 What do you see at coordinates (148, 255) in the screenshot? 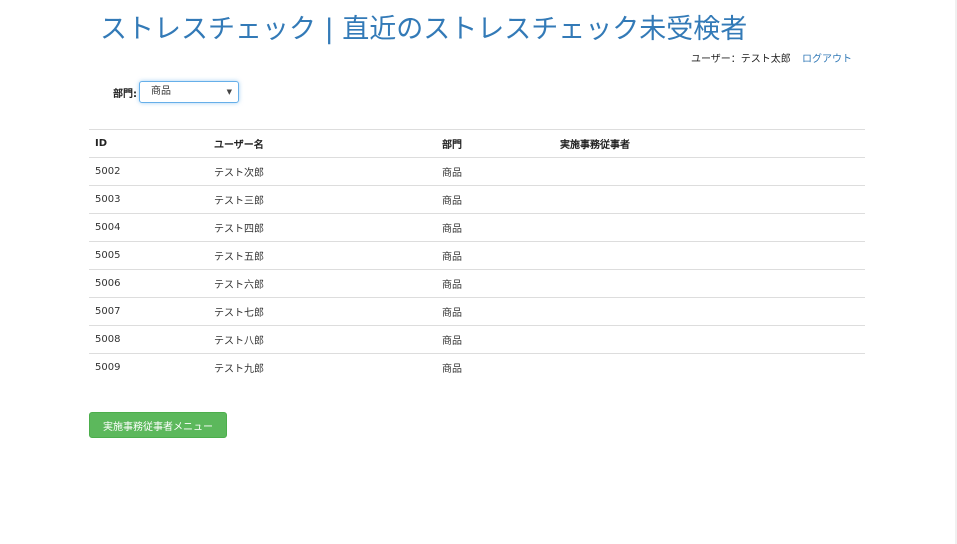
I see `cell-id: 5005` at bounding box center [148, 255].